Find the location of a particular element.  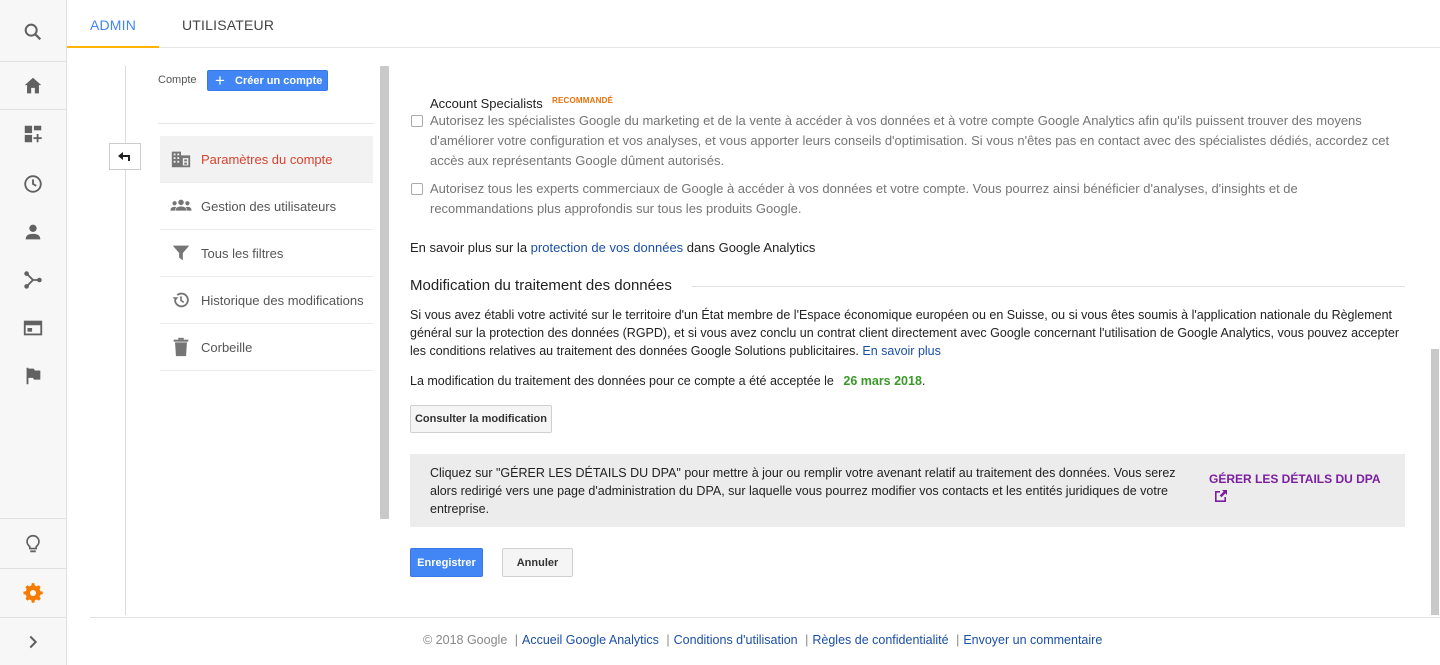

acceptance-date: 26 mars 2018 is located at coordinates (882, 381).